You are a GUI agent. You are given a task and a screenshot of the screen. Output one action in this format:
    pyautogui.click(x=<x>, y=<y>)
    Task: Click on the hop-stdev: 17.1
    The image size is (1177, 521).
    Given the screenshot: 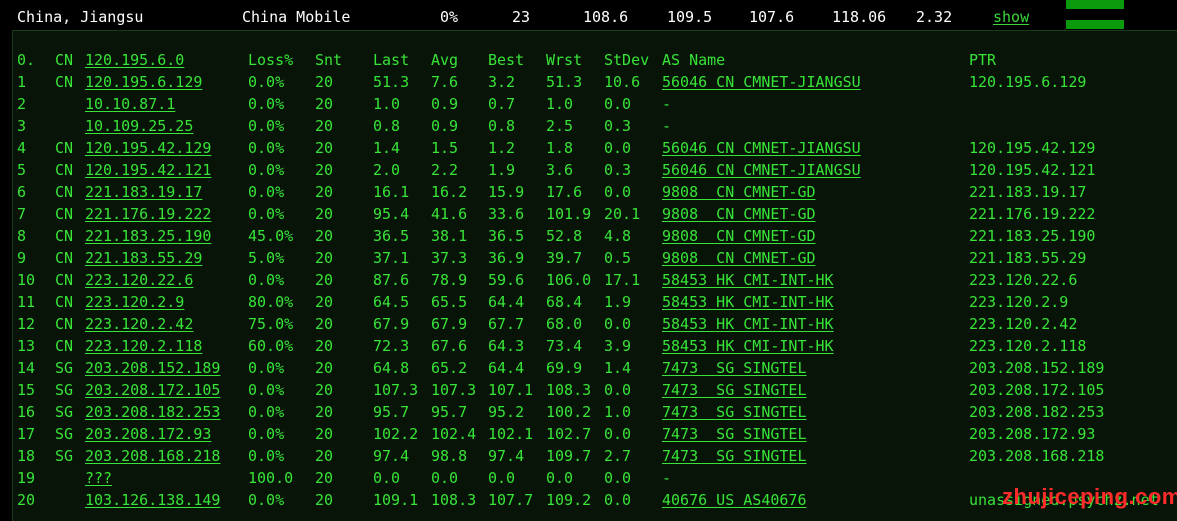 What is the action you would take?
    pyautogui.click(x=622, y=280)
    